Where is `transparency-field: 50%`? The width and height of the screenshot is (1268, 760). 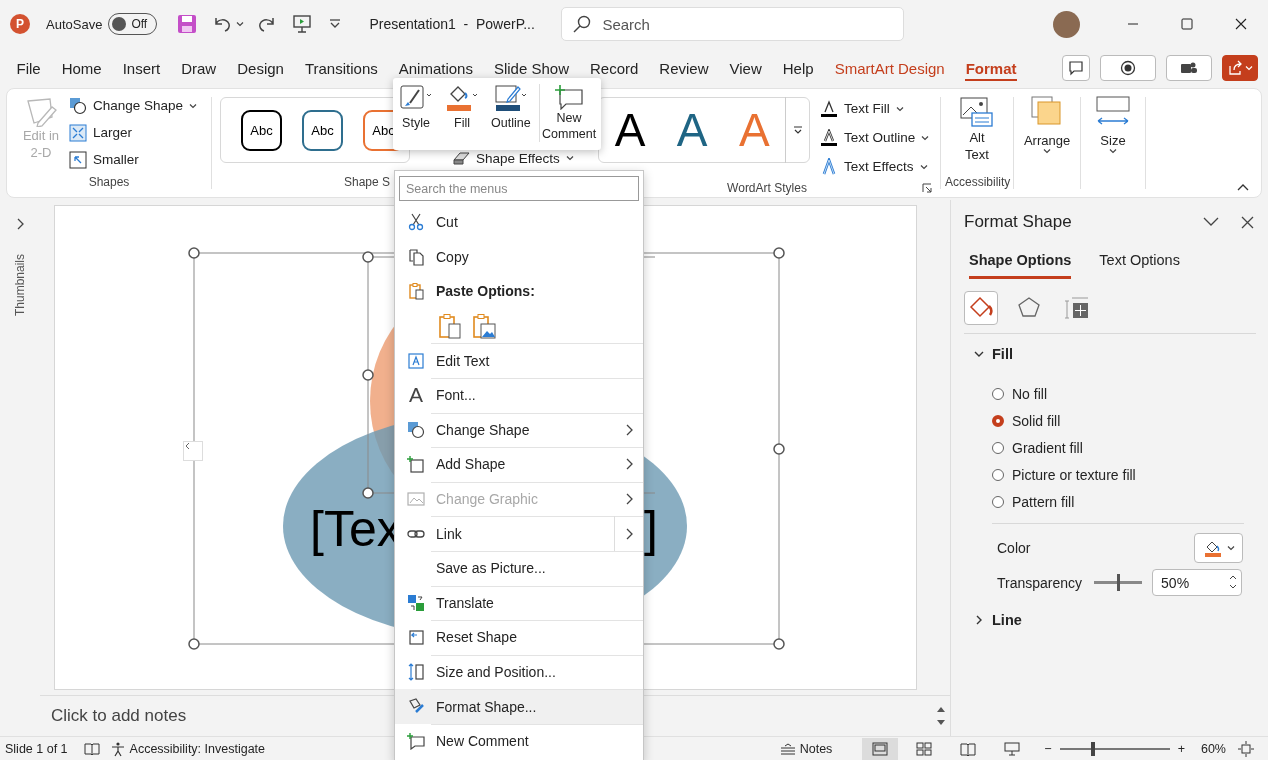 transparency-field: 50% is located at coordinates (1197, 582).